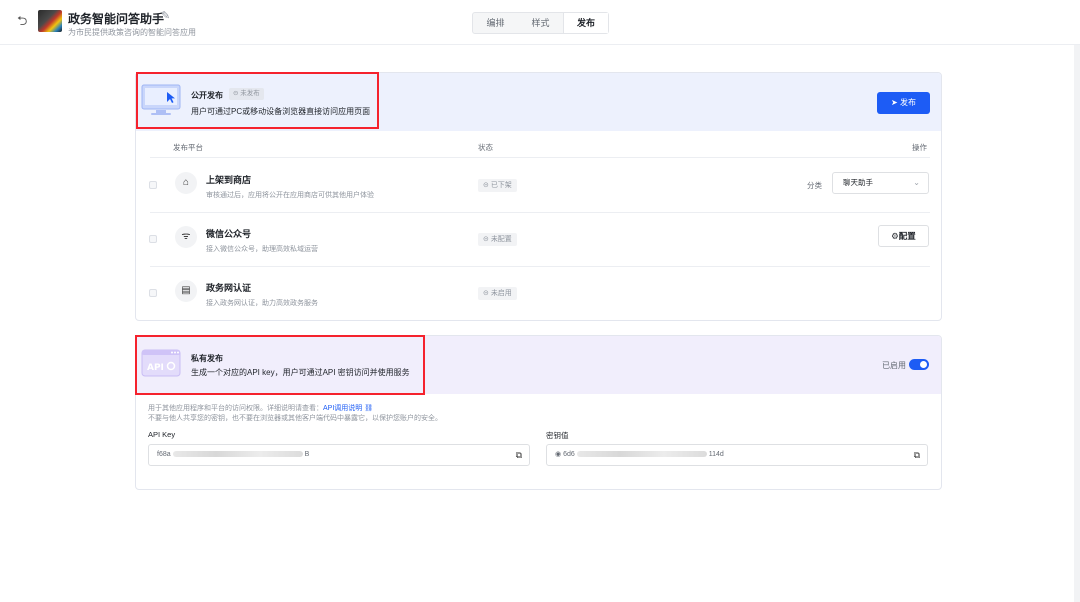 This screenshot has height=602, width=1080. What do you see at coordinates (162, 434) in the screenshot?
I see `api-key-label: API Key` at bounding box center [162, 434].